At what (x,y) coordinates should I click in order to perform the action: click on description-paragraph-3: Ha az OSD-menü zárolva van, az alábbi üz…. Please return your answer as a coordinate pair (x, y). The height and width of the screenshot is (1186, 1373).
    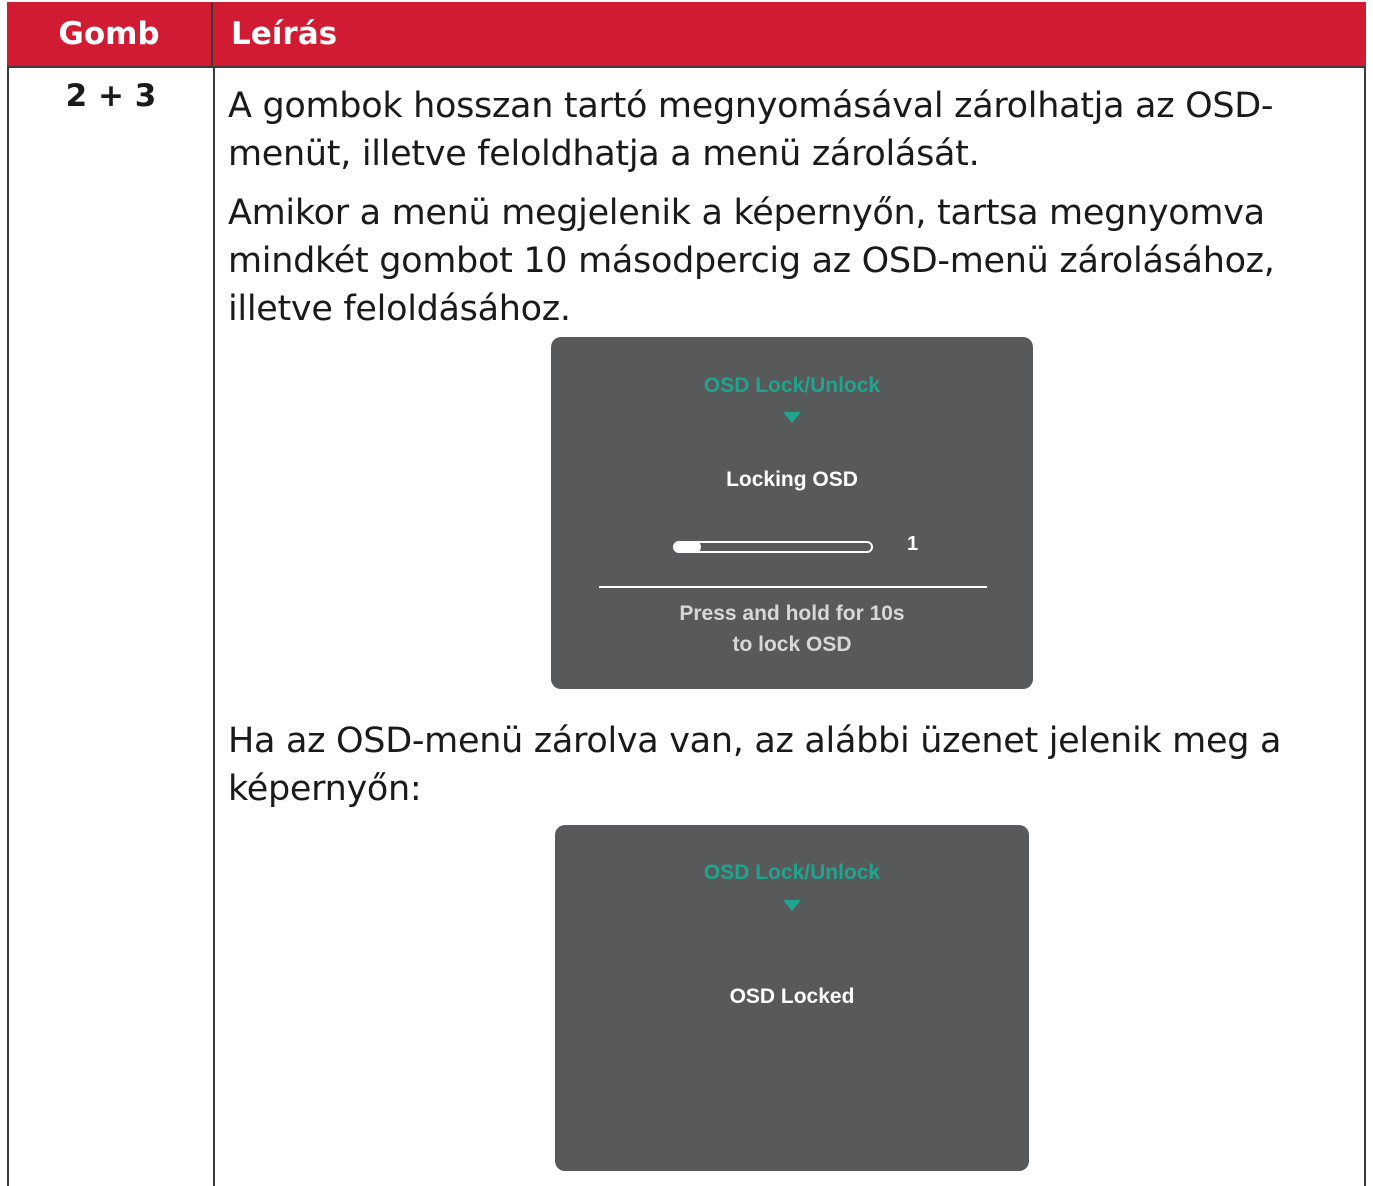
    Looking at the image, I should click on (755, 765).